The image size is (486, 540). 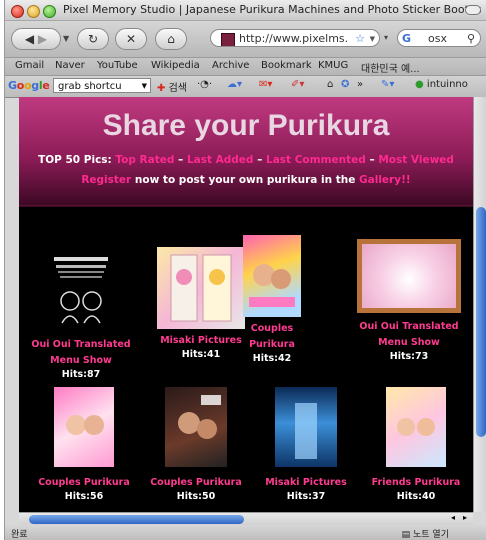 I want to click on reload-icon: ↻, so click(x=93, y=39).